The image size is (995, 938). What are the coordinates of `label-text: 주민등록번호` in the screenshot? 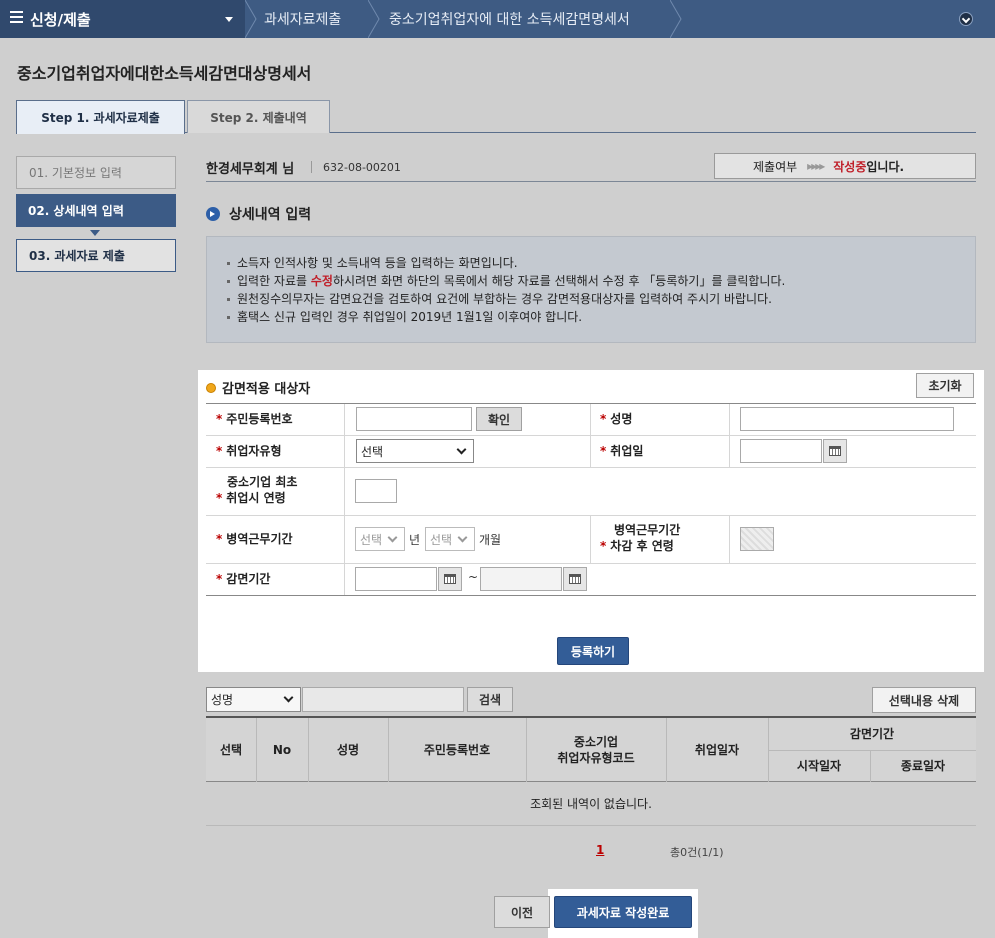 It's located at (259, 419).